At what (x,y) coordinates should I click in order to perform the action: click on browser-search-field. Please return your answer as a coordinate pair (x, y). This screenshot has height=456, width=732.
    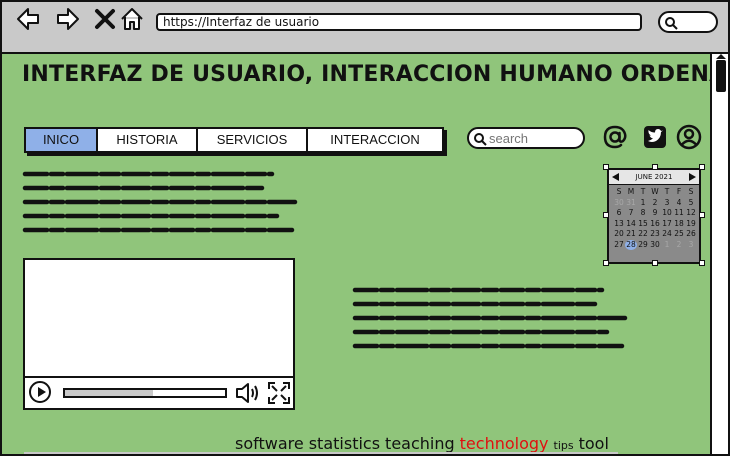
    Looking at the image, I should click on (688, 22).